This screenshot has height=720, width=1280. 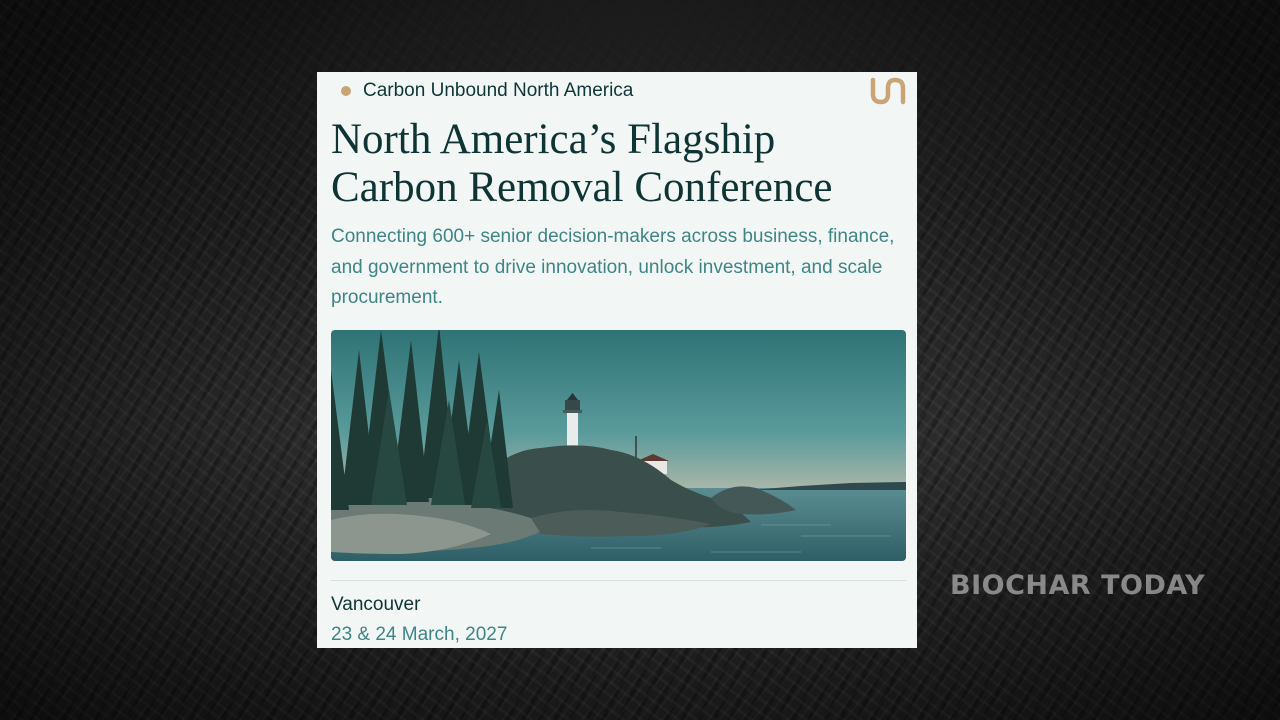 What do you see at coordinates (618, 445) in the screenshot?
I see `lighthouse-hero-image` at bounding box center [618, 445].